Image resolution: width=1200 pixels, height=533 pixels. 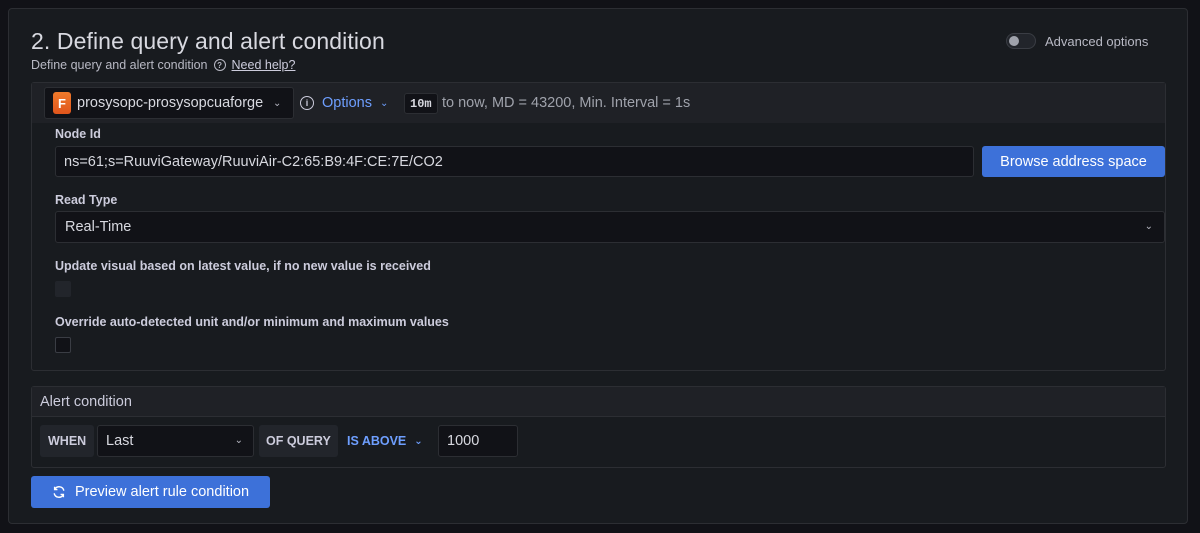 I want to click on reducer-value: Last, so click(x=120, y=441).